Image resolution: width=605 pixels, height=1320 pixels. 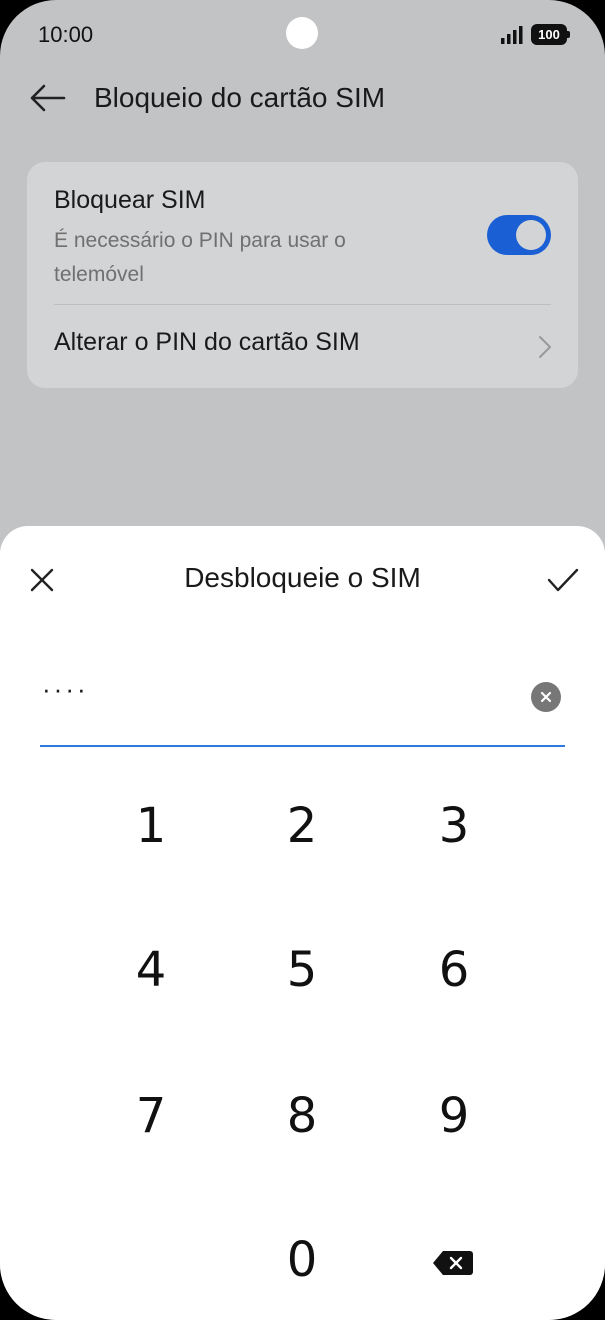 I want to click on camera-cutout, so click(x=302, y=33).